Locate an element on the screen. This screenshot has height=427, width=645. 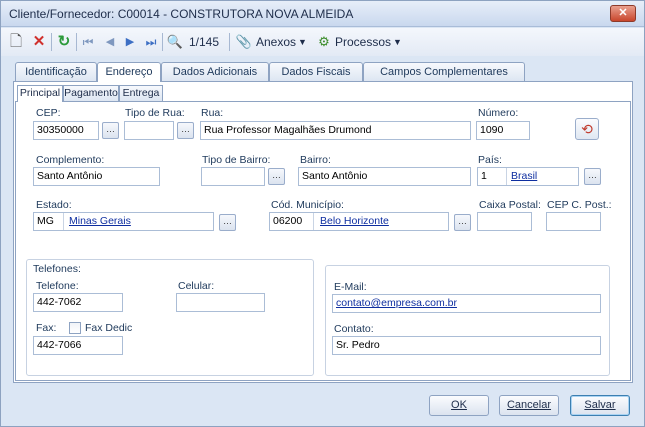
bairro-field: Santo Antônio is located at coordinates (384, 176).